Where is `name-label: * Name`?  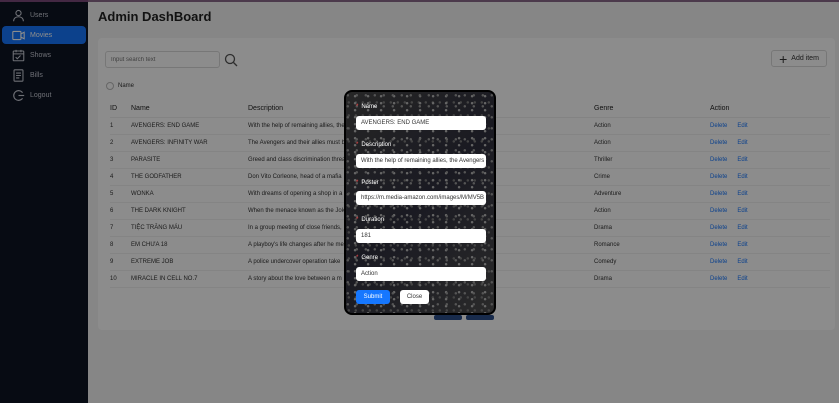 name-label: * Name is located at coordinates (367, 107).